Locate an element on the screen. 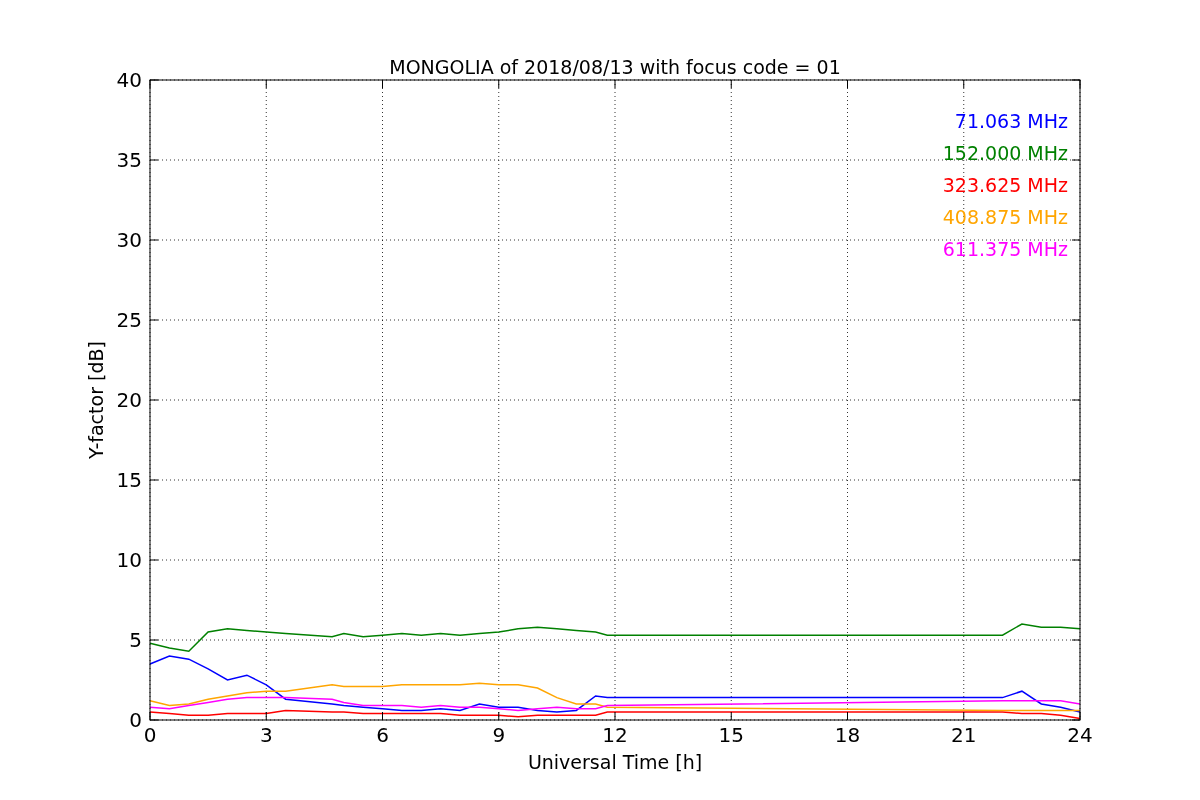  tick-label: 24 is located at coordinates (1080, 735).